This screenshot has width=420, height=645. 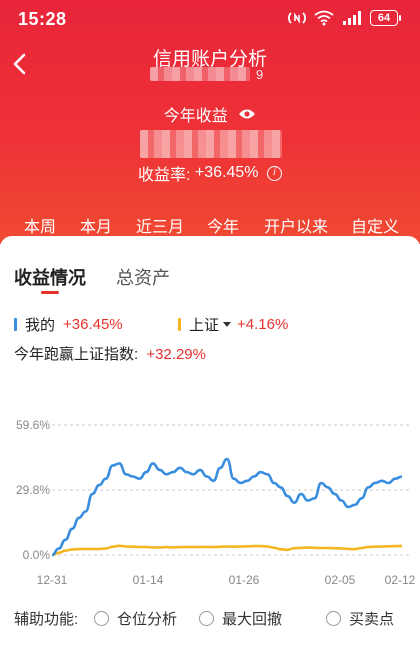 I want to click on period-tabs: 本周 本月 近三月 今年 开户以来 自定义, so click(x=210, y=223).